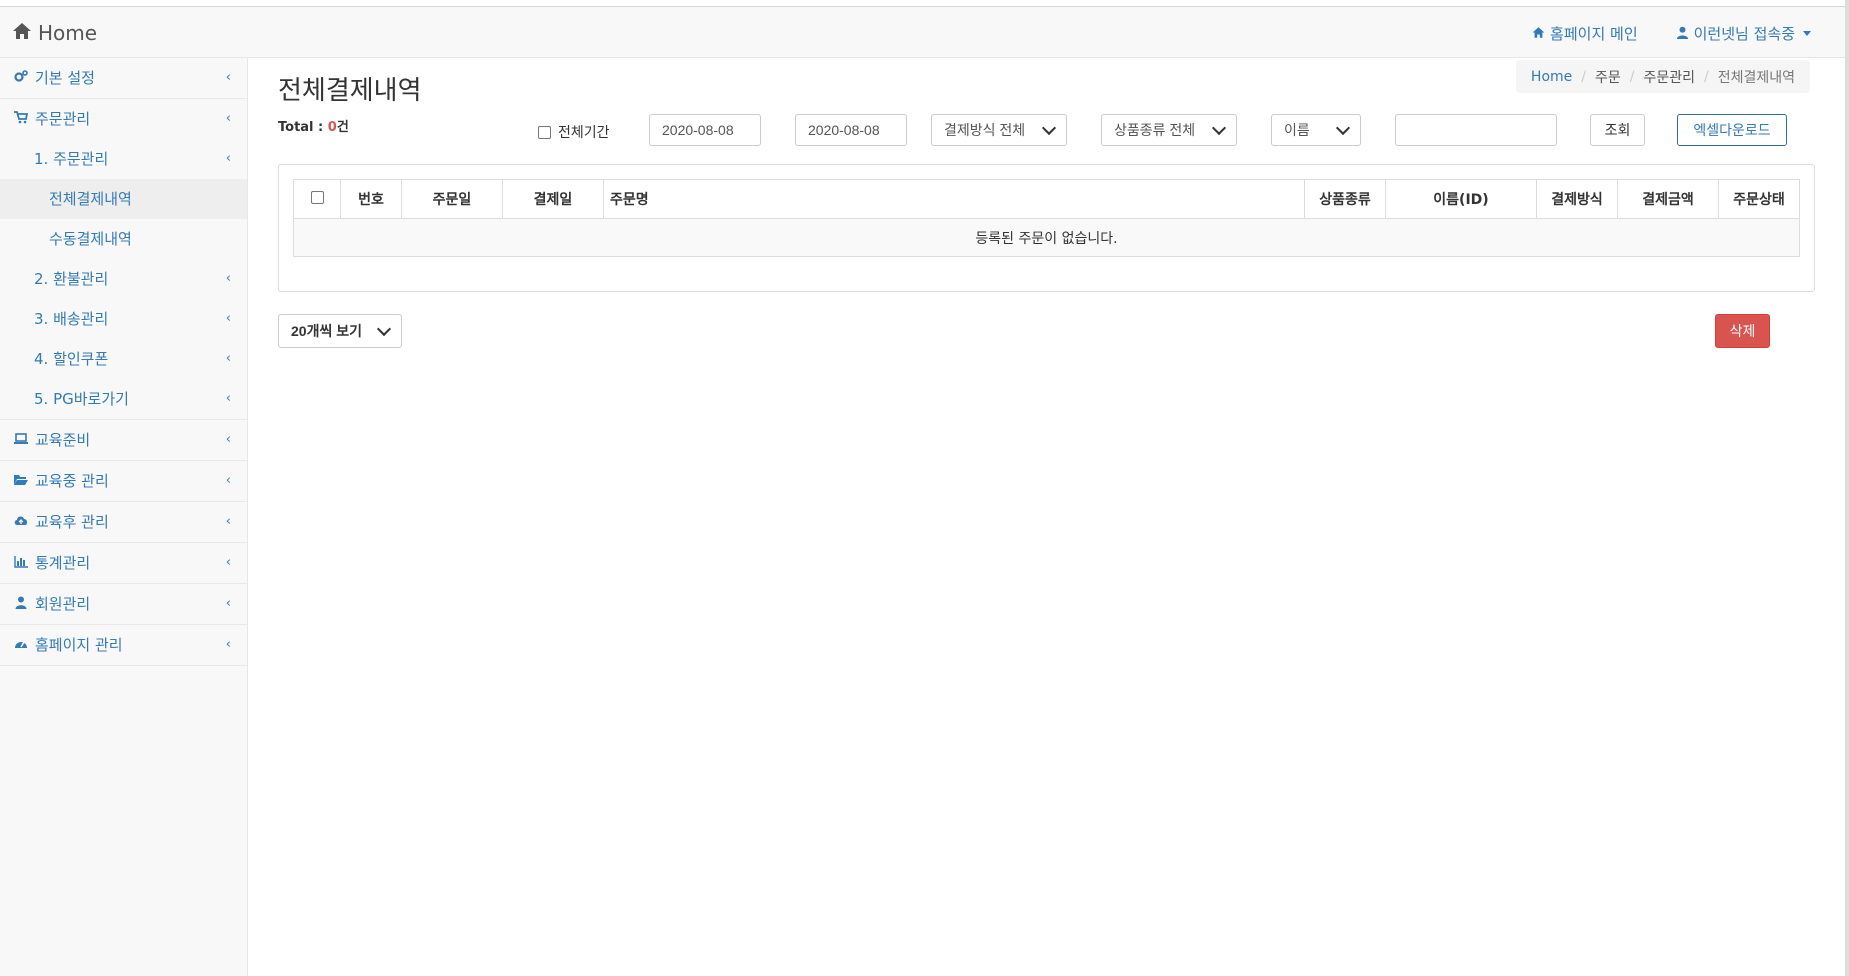 This screenshot has width=1849, height=976. I want to click on search-button-label: 조회, so click(1617, 131).